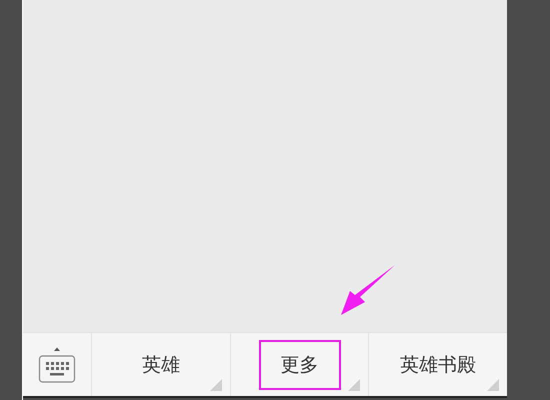 This screenshot has height=400, width=550. What do you see at coordinates (57, 365) in the screenshot?
I see `keyboard-icon` at bounding box center [57, 365].